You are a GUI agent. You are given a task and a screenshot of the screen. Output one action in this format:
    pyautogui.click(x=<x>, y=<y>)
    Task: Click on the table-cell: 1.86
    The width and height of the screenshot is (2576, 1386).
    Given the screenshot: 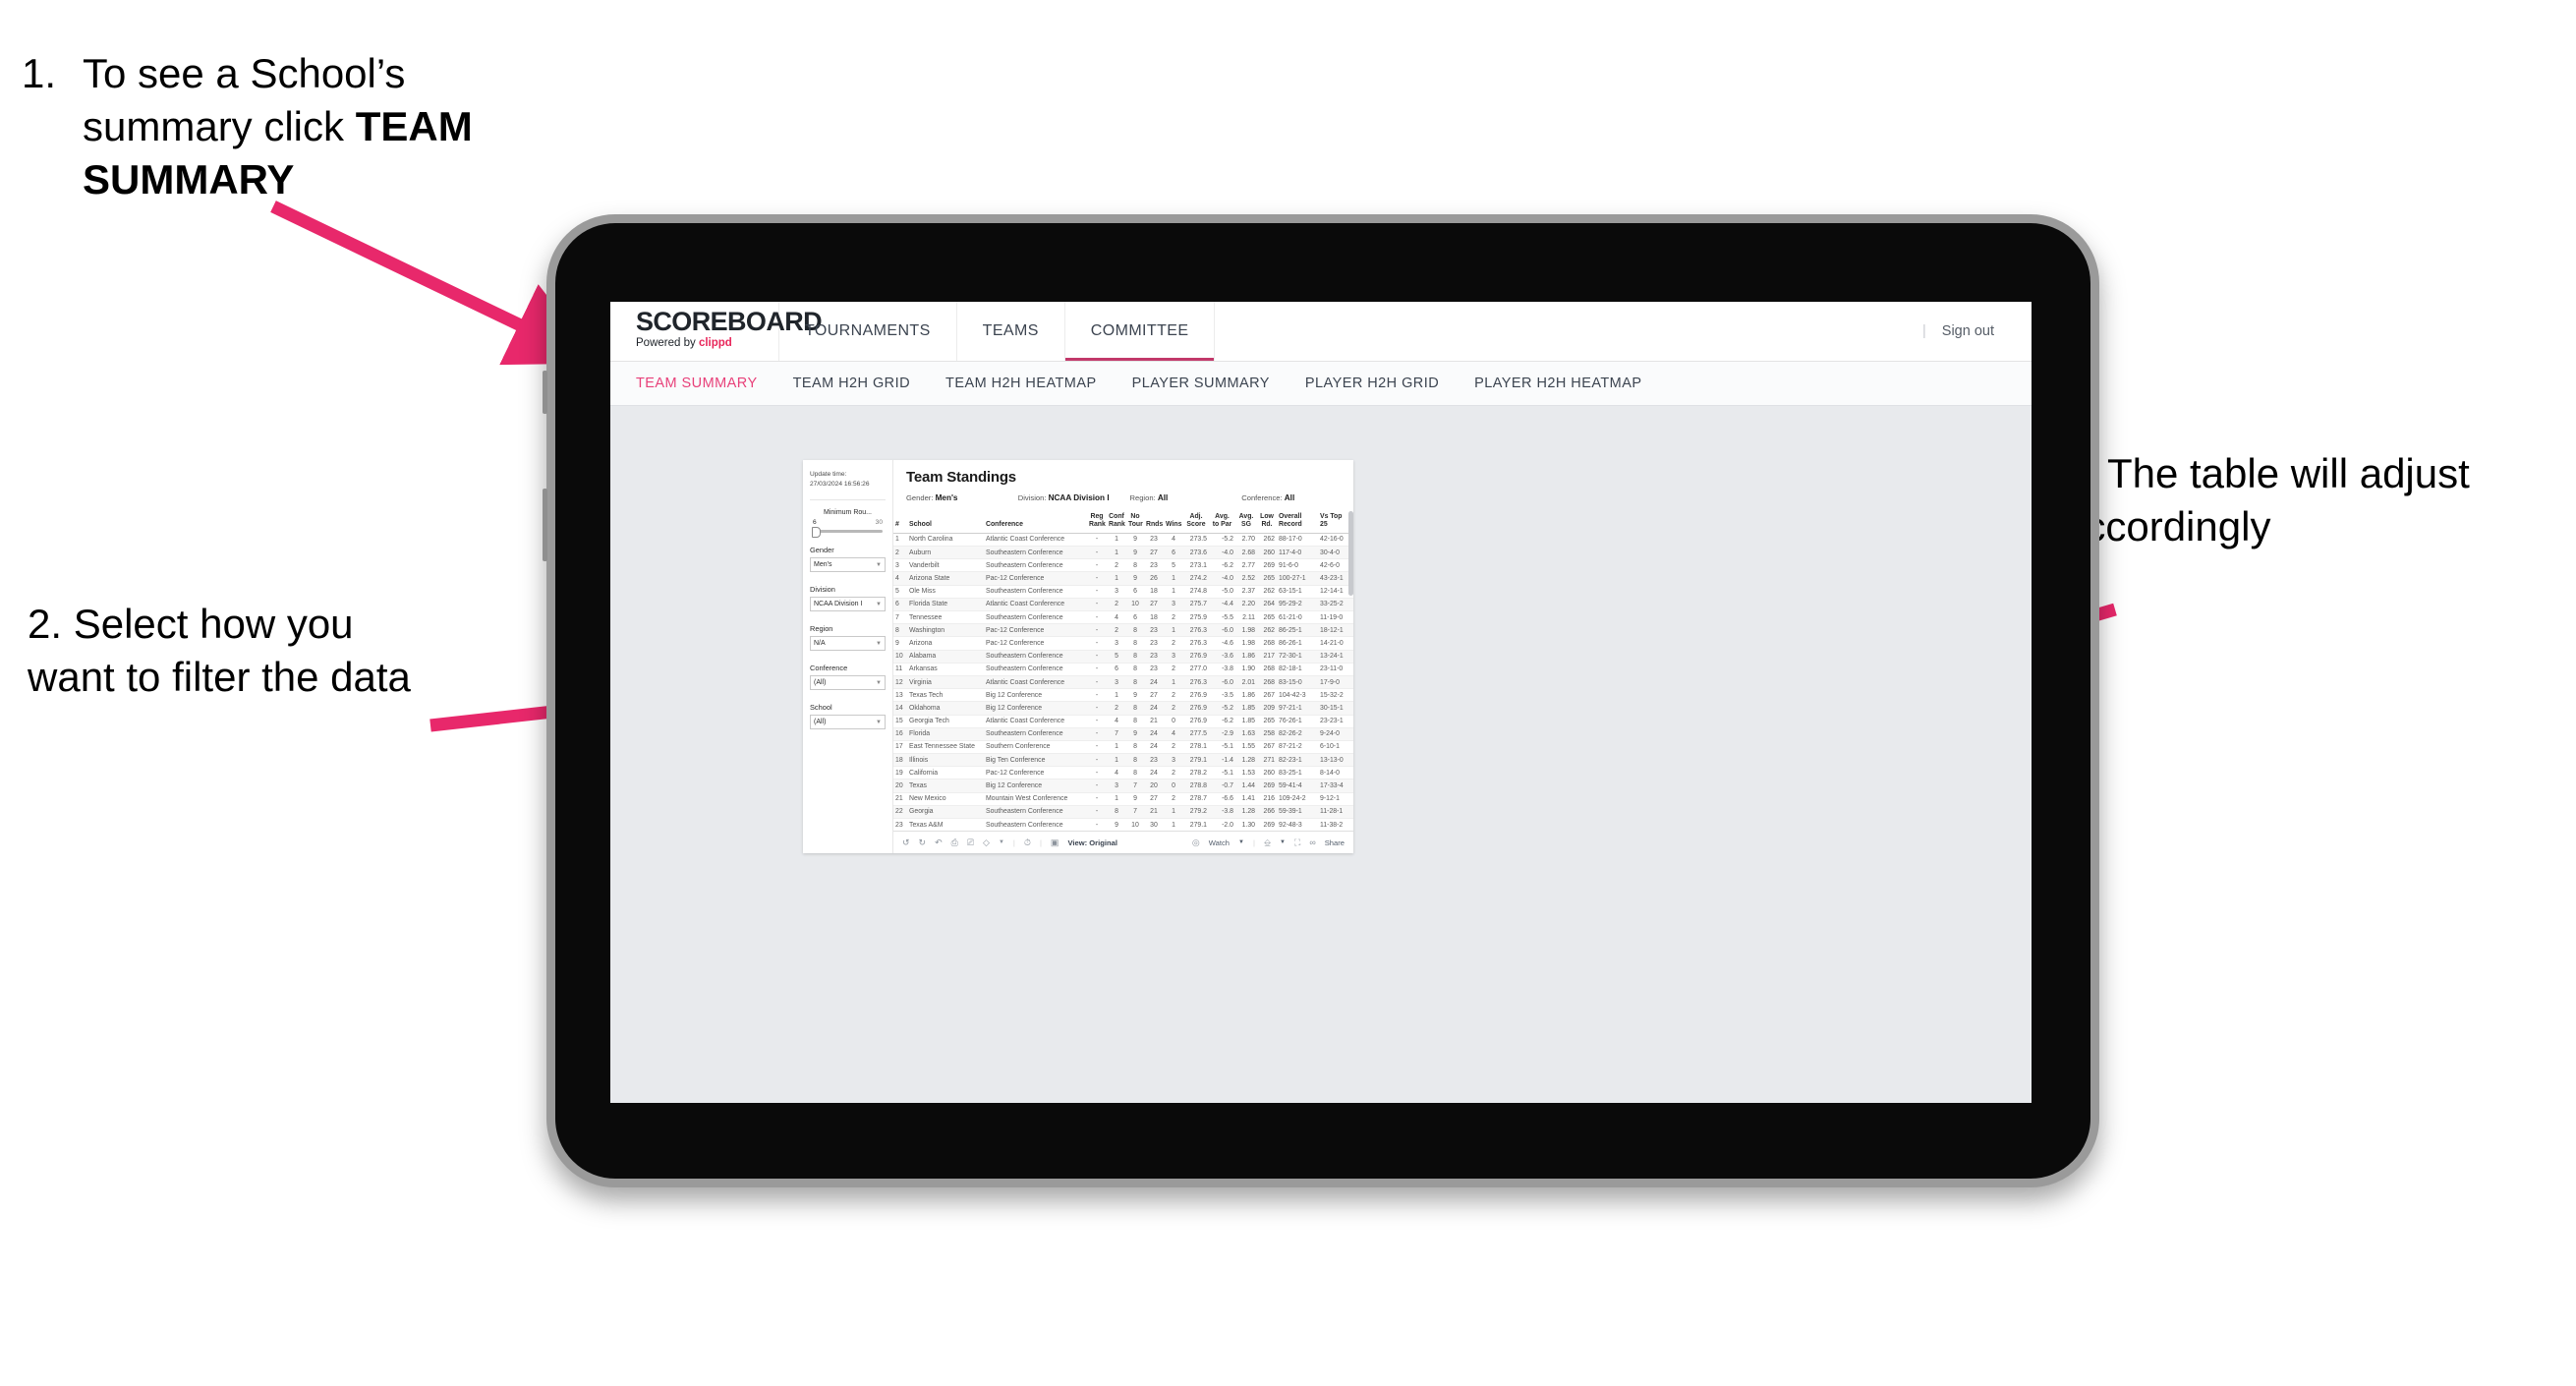 What is the action you would take?
    pyautogui.click(x=1246, y=695)
    